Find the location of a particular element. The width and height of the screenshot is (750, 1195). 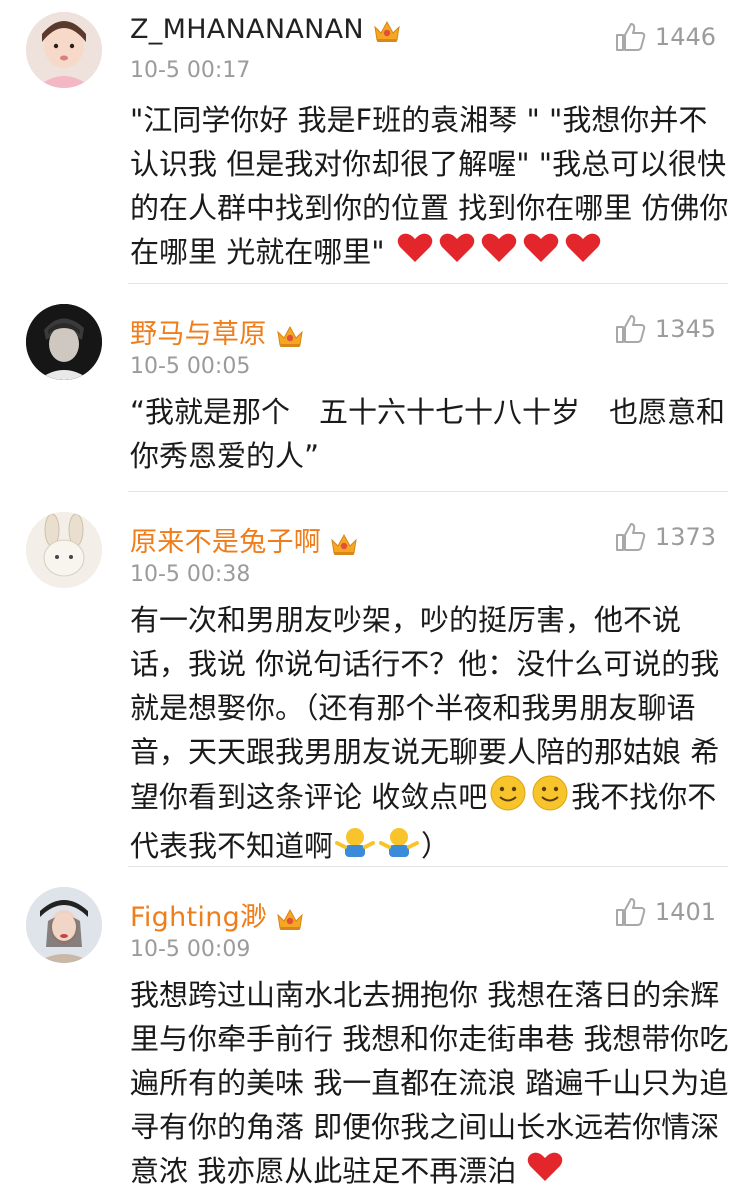

like-count: 1401 is located at coordinates (685, 912).